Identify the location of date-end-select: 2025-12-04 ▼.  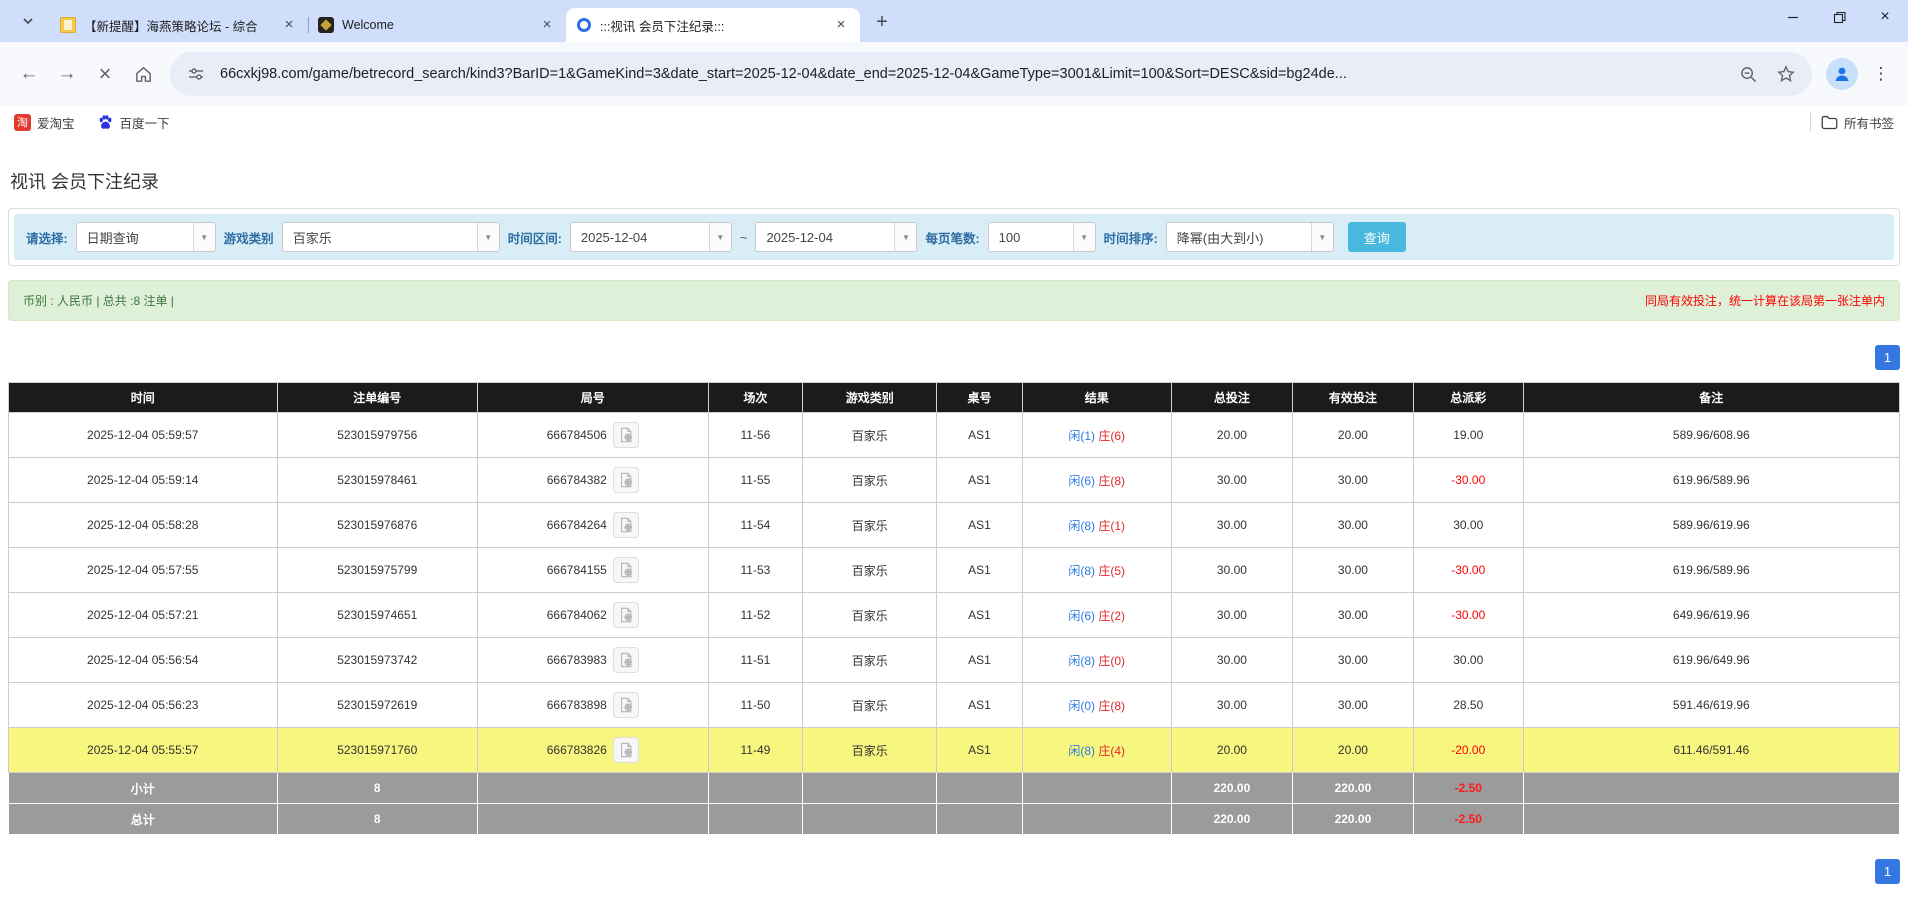
(836, 237).